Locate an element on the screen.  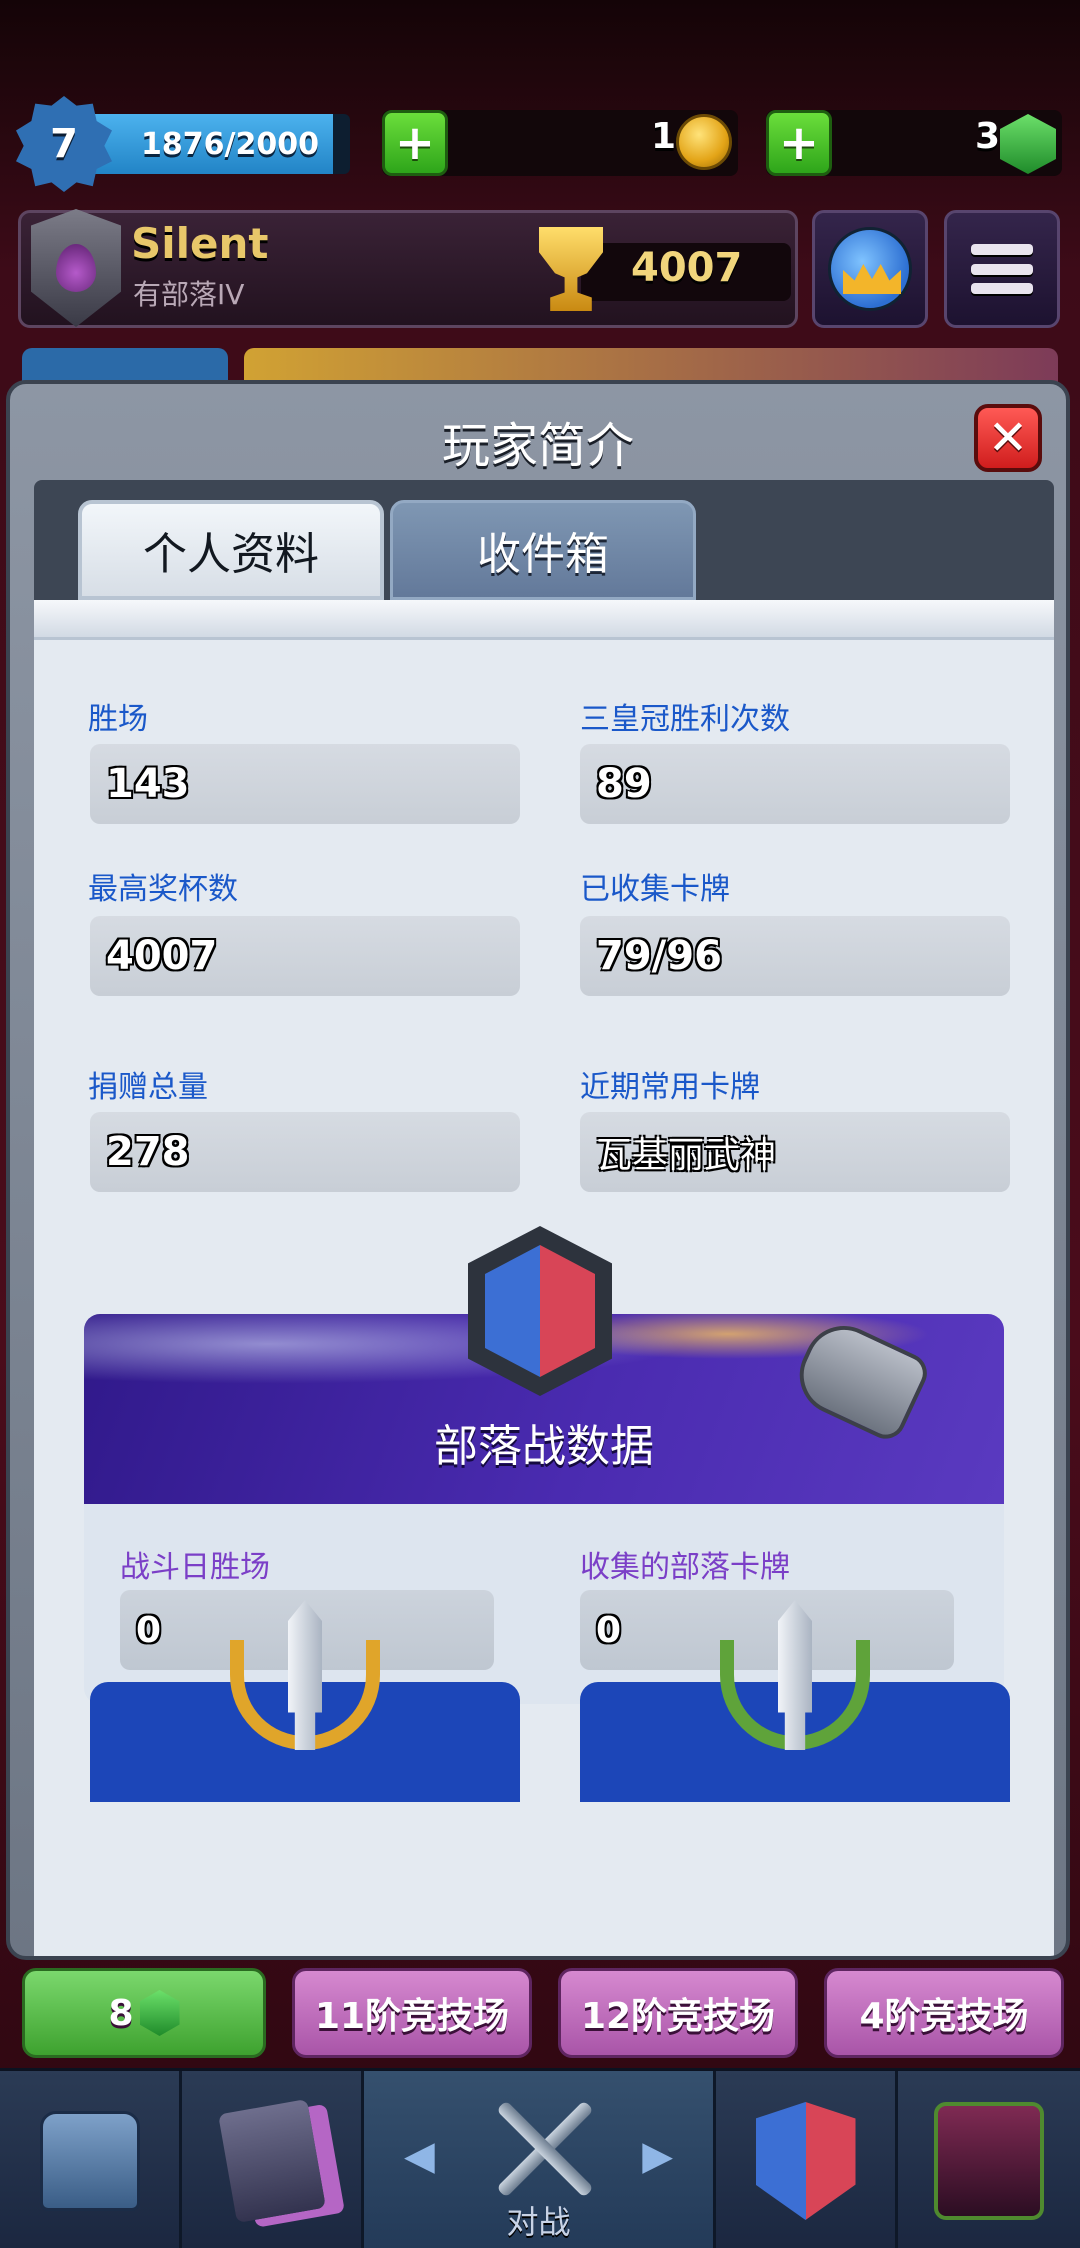
hamburger-icon is located at coordinates (1002, 269).